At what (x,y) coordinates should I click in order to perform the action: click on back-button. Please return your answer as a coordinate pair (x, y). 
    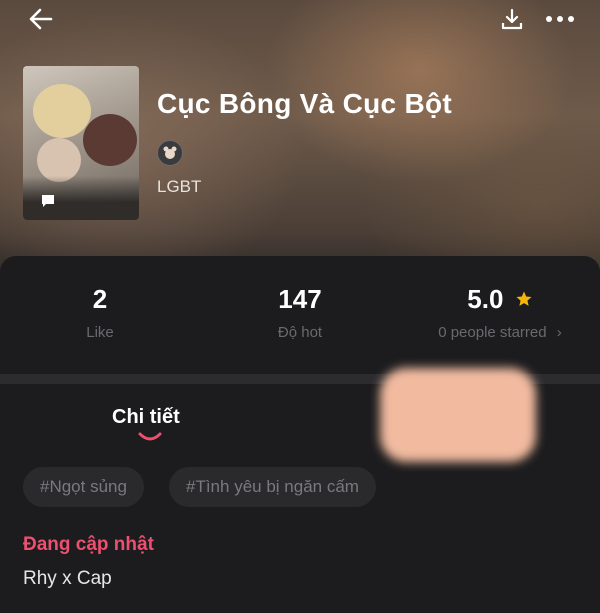
    Looking at the image, I should click on (40, 19).